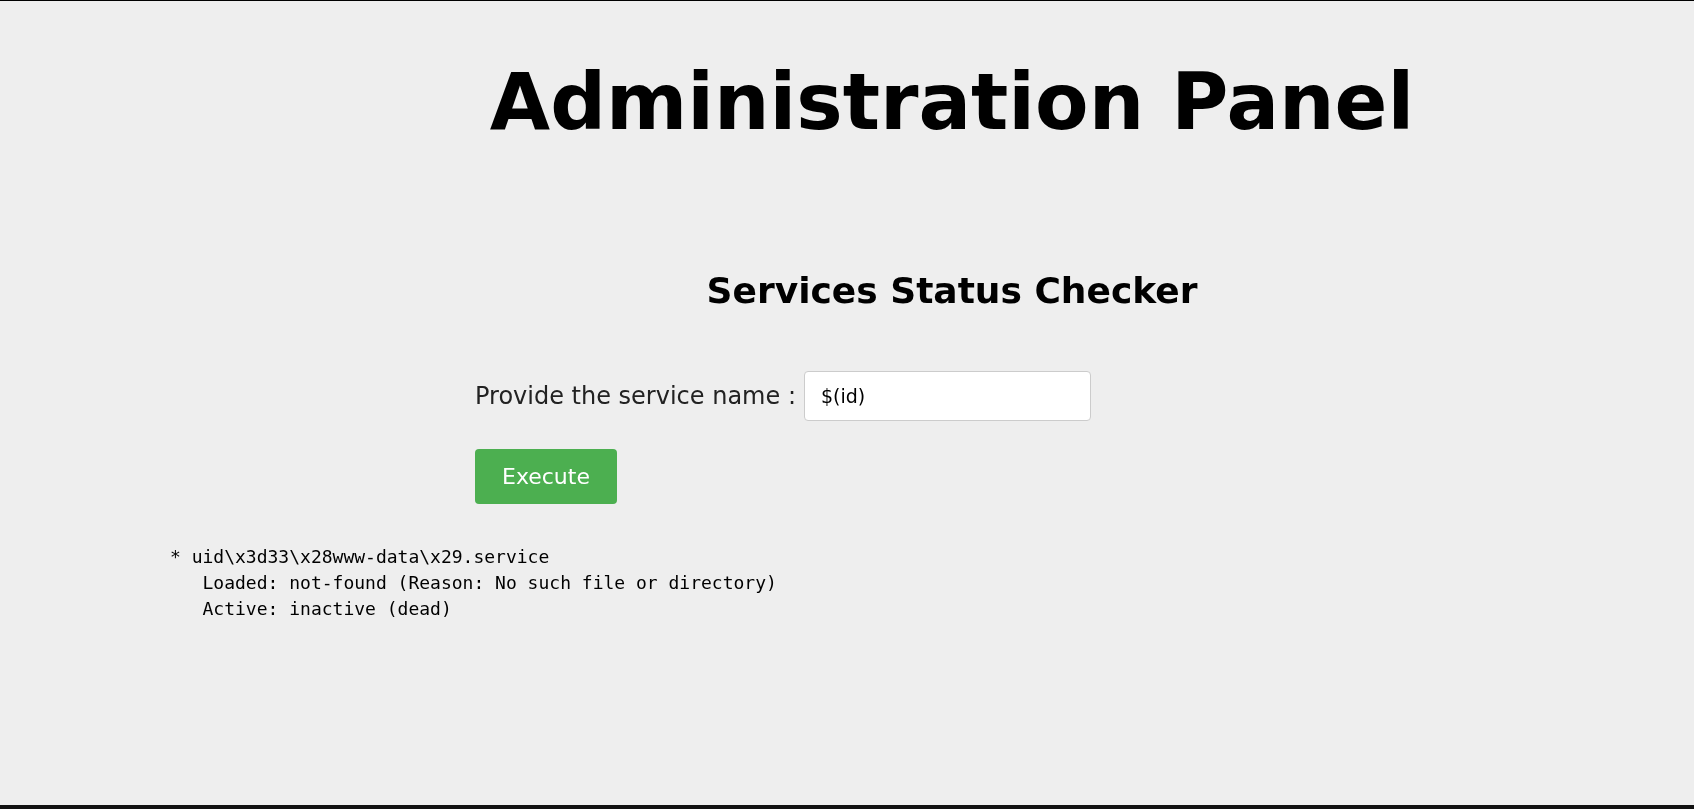 Image resolution: width=1694 pixels, height=809 pixels. Describe the element at coordinates (947, 396) in the screenshot. I see `service-name-input: $(id)` at that location.